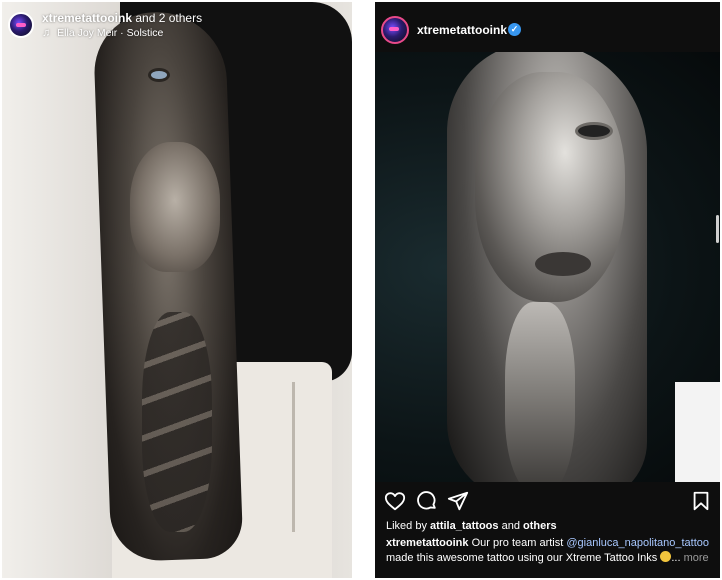 This screenshot has height=580, width=722. What do you see at coordinates (175, 207) in the screenshot?
I see `portrait-tattoo` at bounding box center [175, 207].